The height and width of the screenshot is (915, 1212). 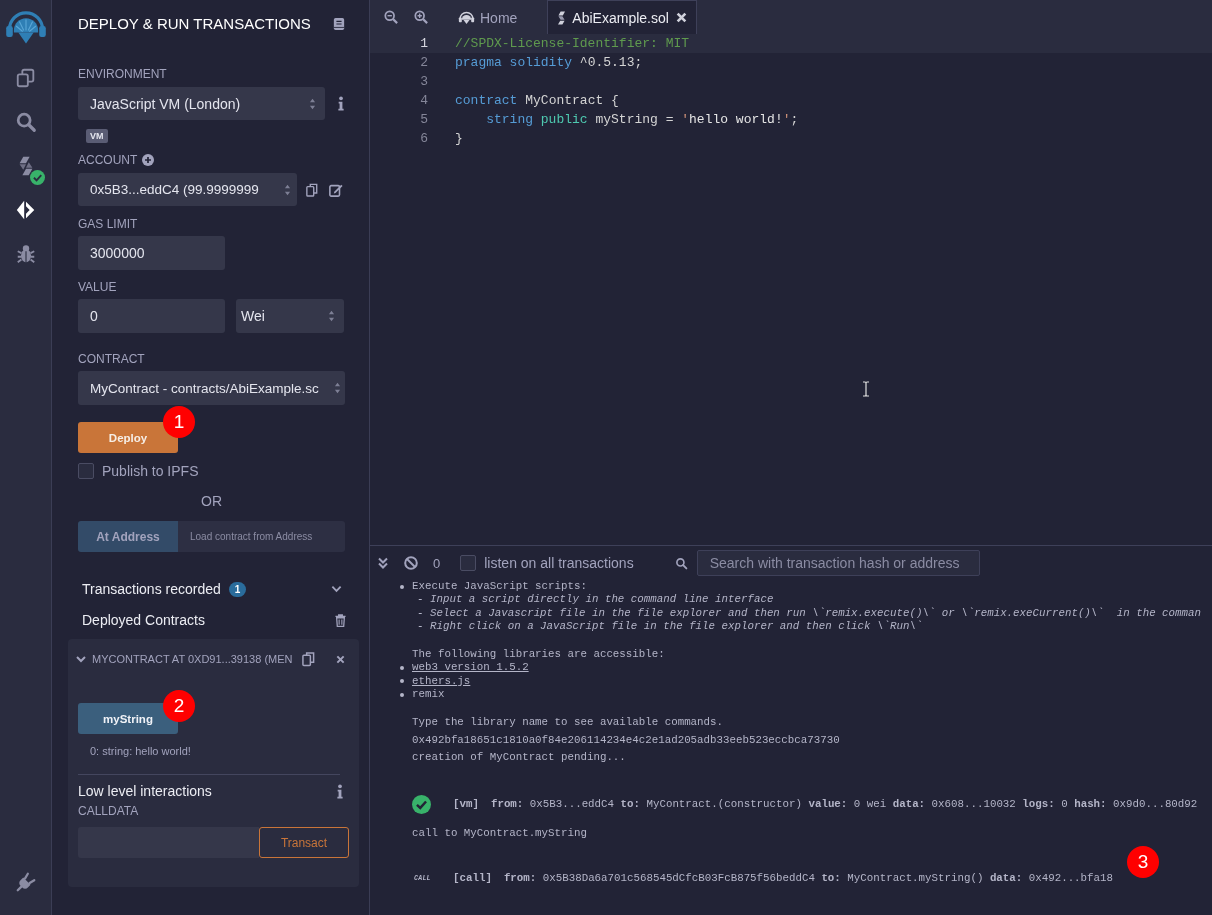 I want to click on code-line: }, so click(x=459, y=138).